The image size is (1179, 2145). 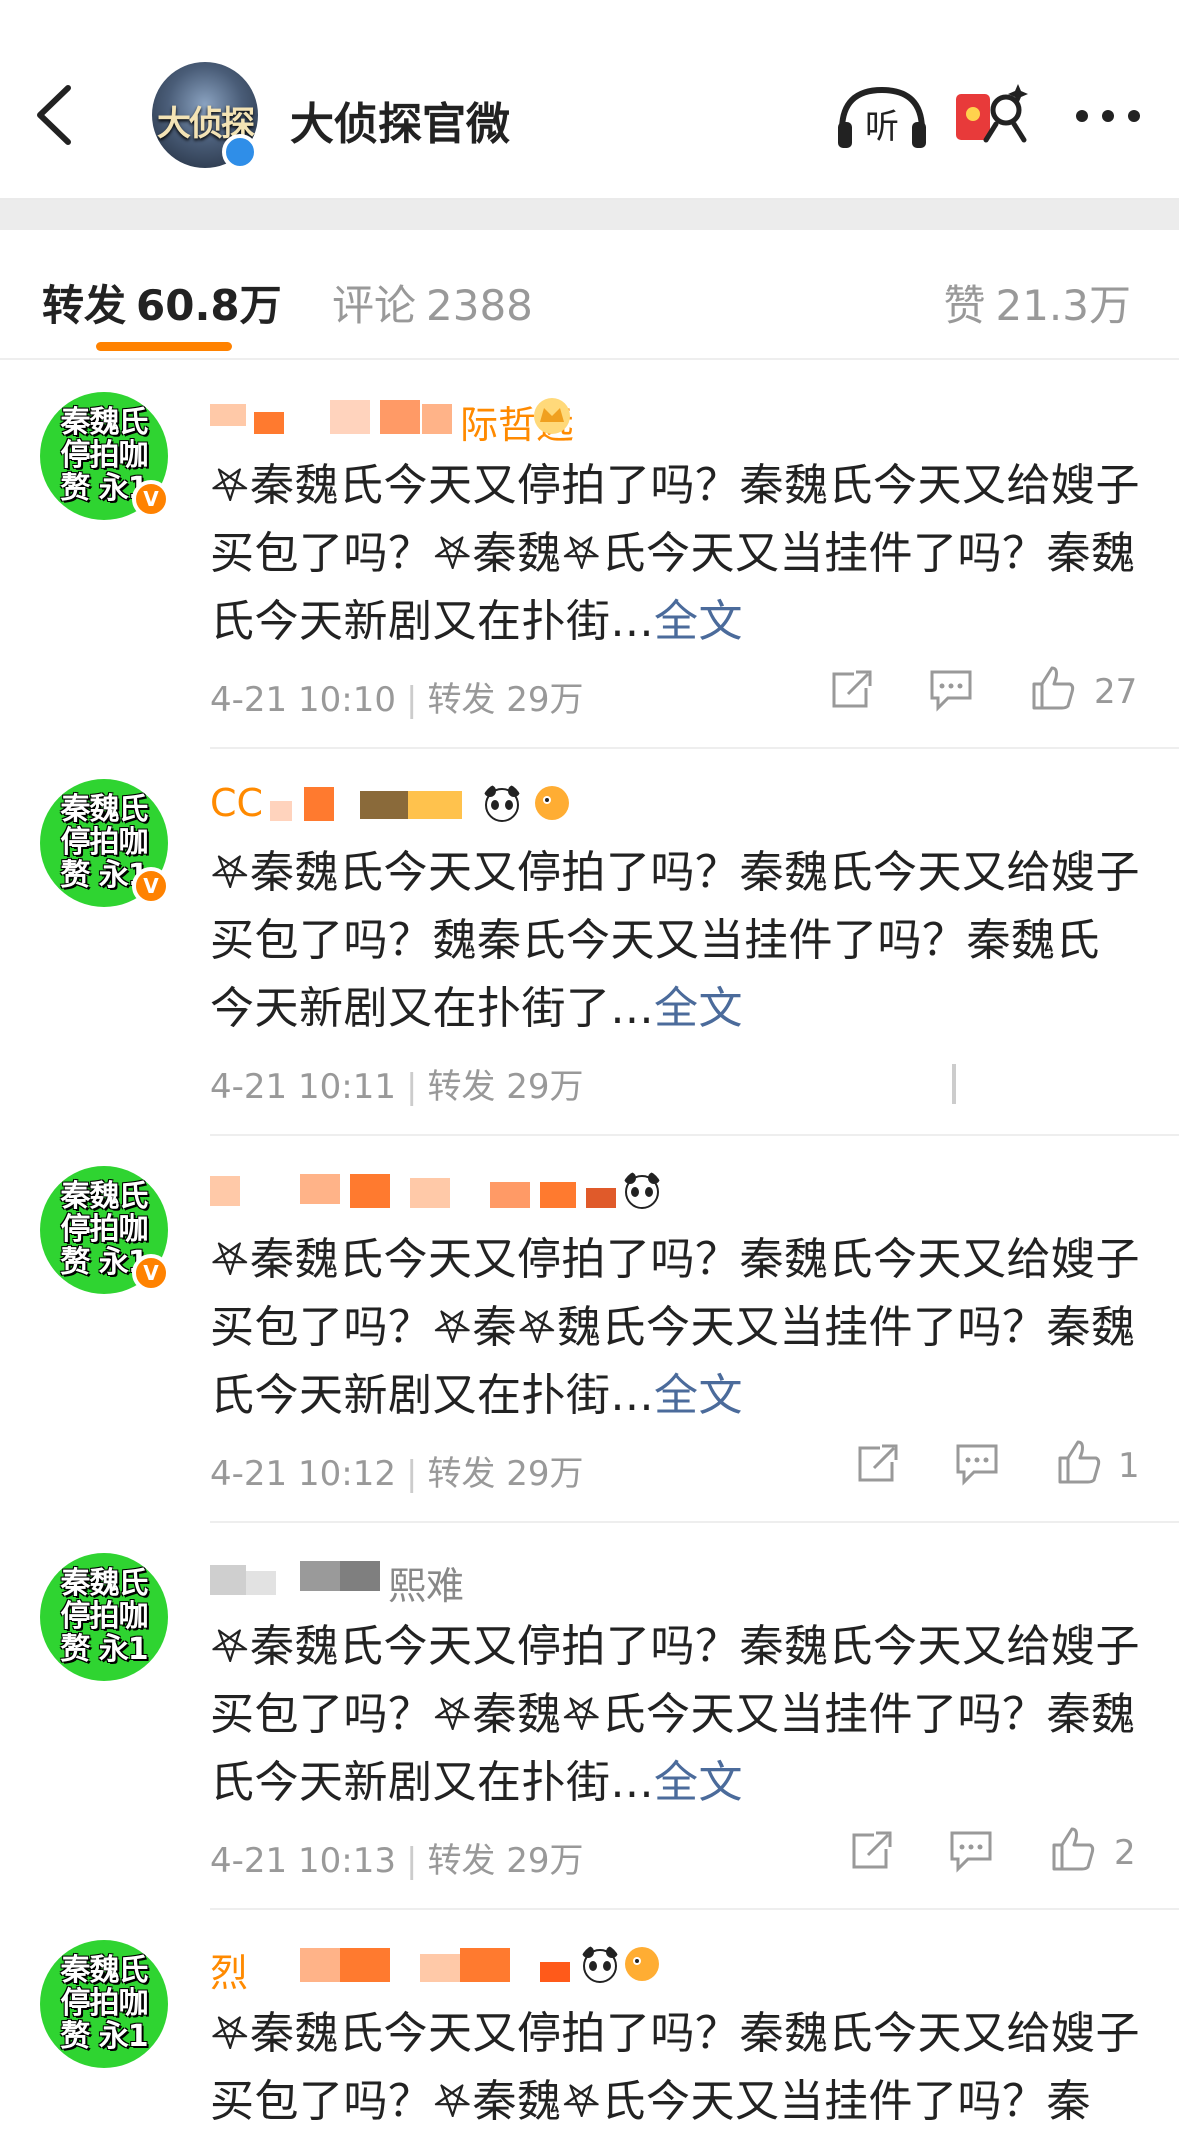 What do you see at coordinates (303, 700) in the screenshot?
I see `timestamp: 4-21 10:10` at bounding box center [303, 700].